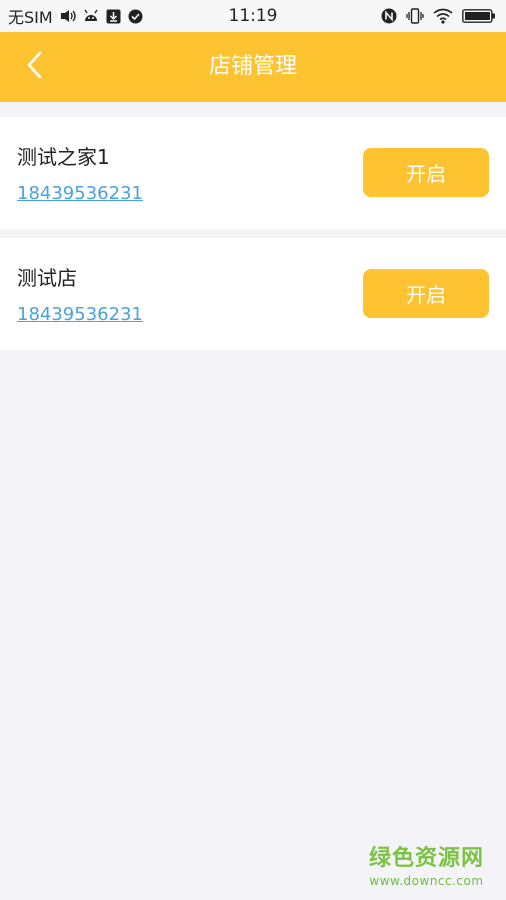 This screenshot has width=506, height=900. I want to click on back-button, so click(34, 67).